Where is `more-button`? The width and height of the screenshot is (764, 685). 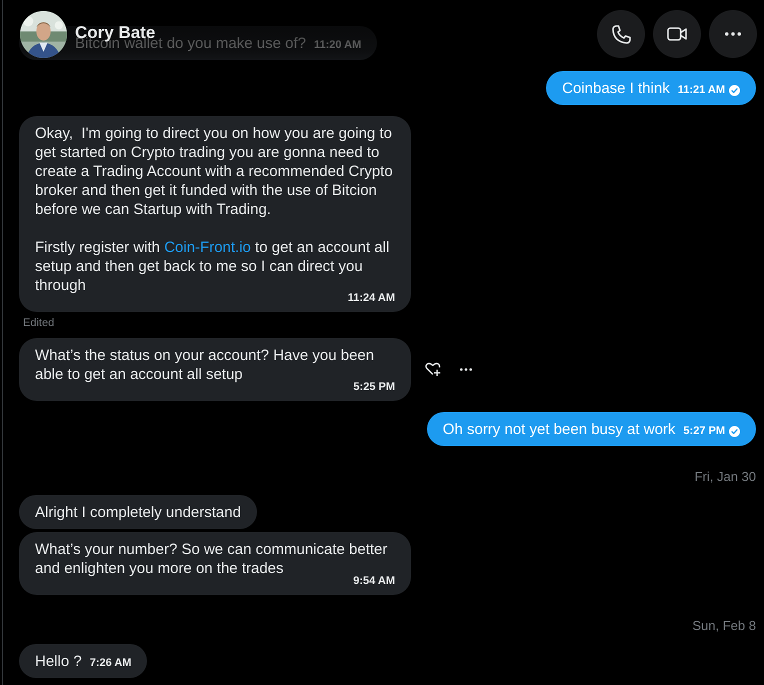 more-button is located at coordinates (466, 369).